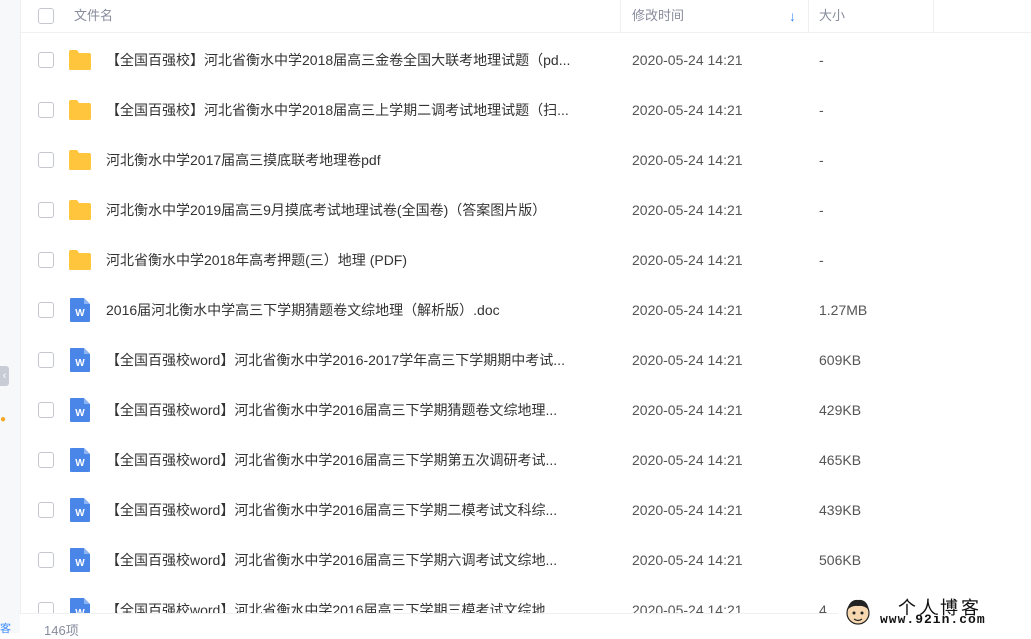 The height and width of the screenshot is (639, 1031). I want to click on sidebar-collapse-button: ‹, so click(4, 376).